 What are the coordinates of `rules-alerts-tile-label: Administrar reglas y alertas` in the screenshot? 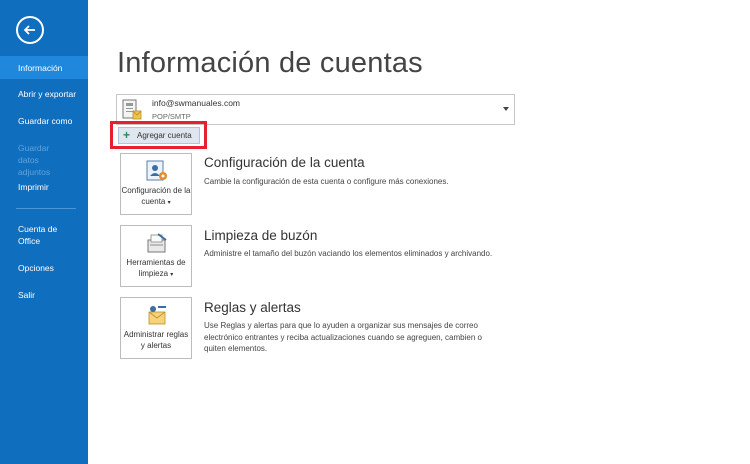 It's located at (156, 340).